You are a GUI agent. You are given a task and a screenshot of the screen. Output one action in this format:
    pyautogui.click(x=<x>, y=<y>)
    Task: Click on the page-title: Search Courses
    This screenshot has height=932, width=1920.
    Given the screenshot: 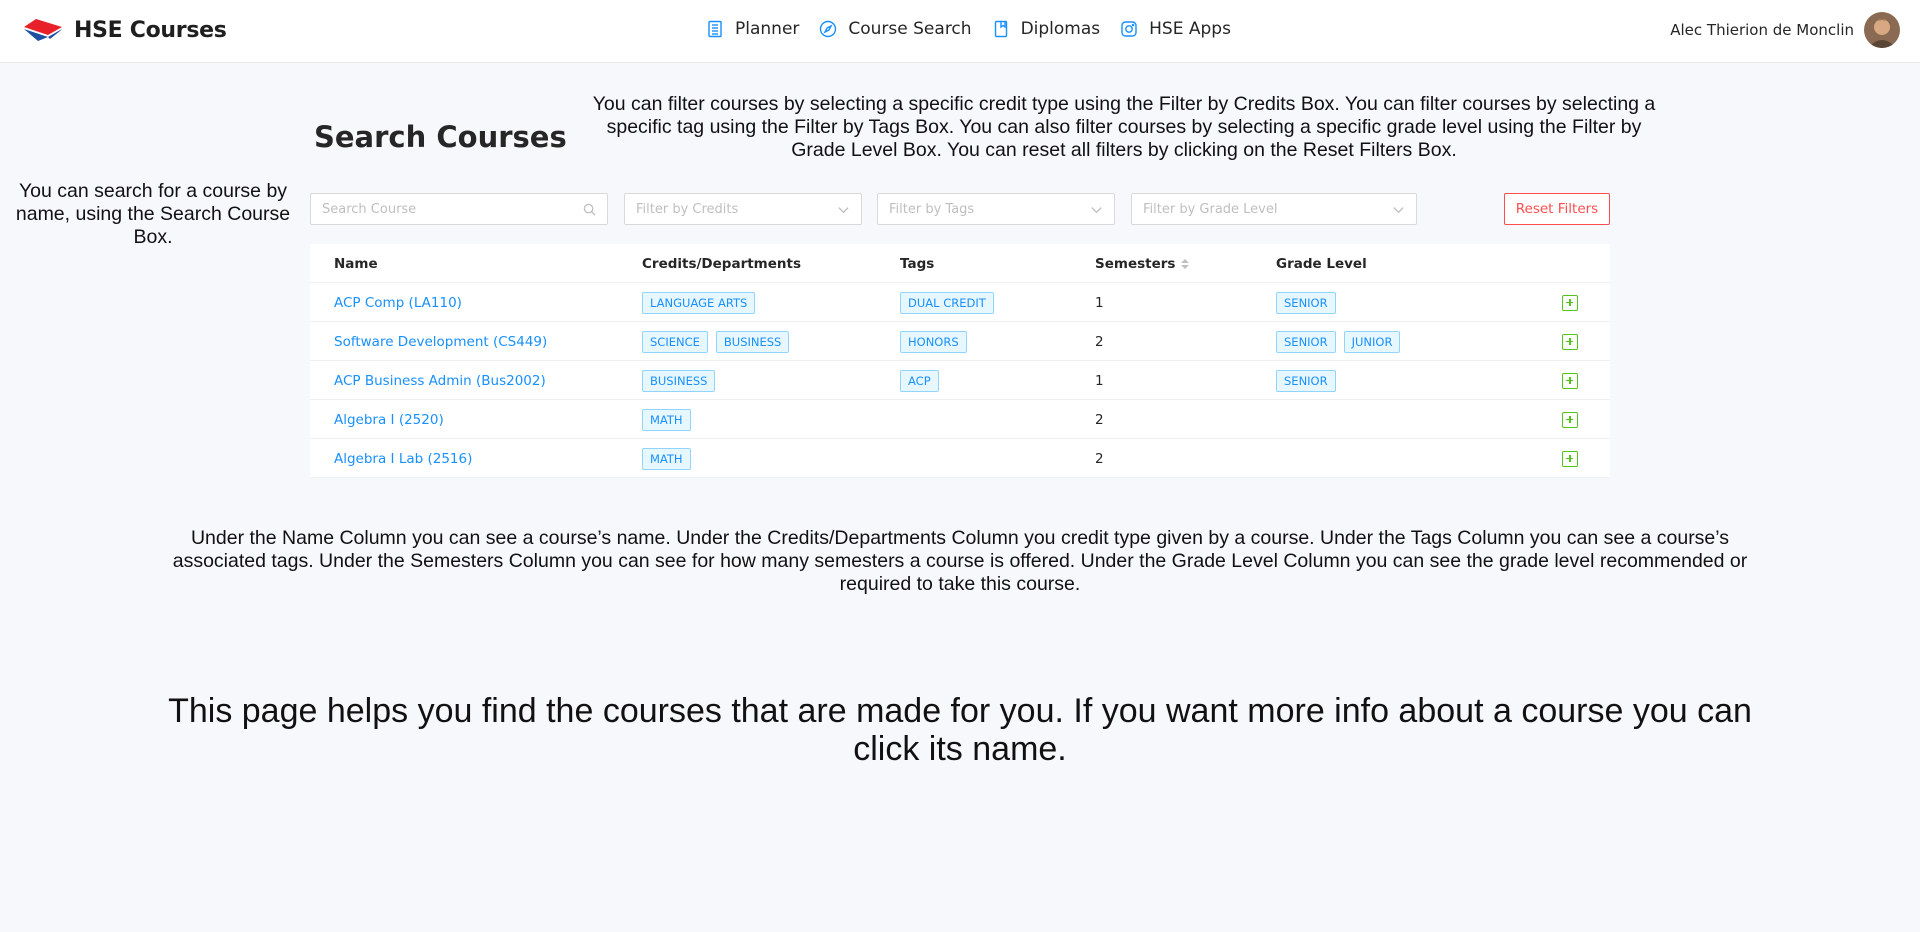 What is the action you would take?
    pyautogui.click(x=440, y=137)
    